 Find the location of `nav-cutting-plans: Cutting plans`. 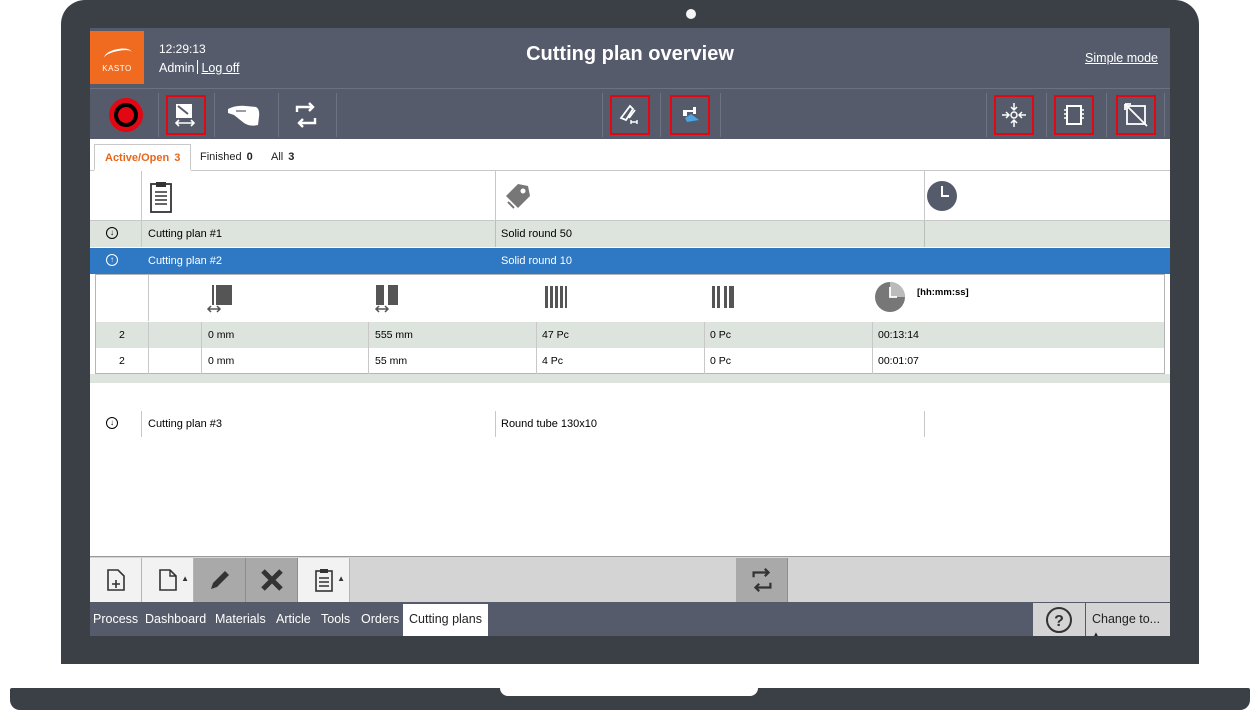

nav-cutting-plans: Cutting plans is located at coordinates (445, 620).